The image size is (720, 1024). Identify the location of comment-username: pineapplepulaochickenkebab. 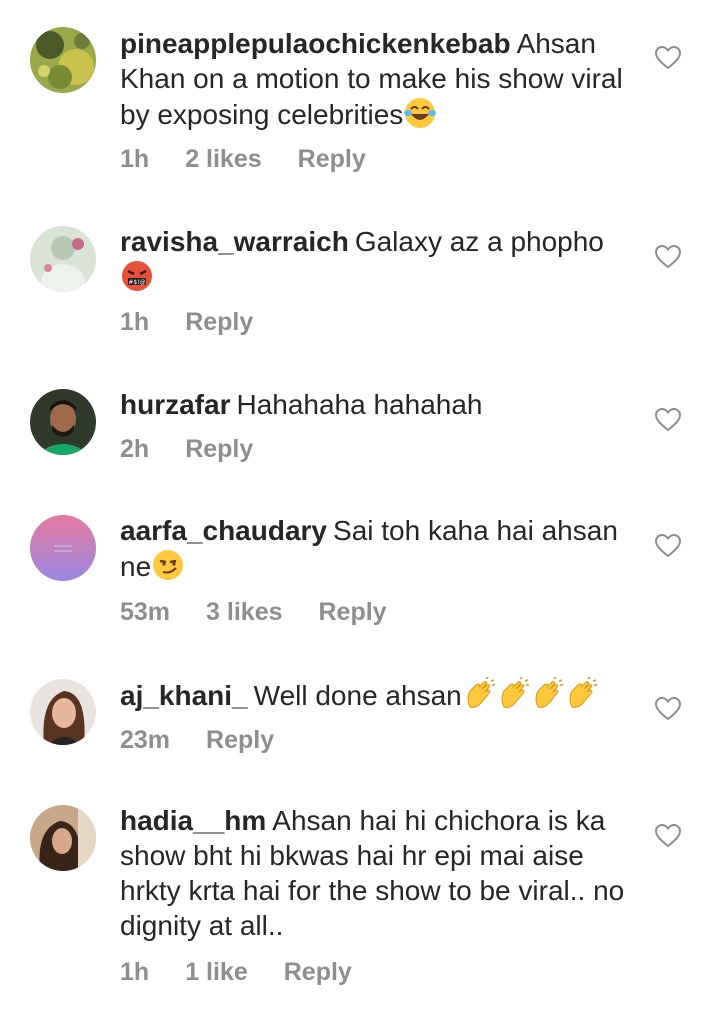
(315, 43).